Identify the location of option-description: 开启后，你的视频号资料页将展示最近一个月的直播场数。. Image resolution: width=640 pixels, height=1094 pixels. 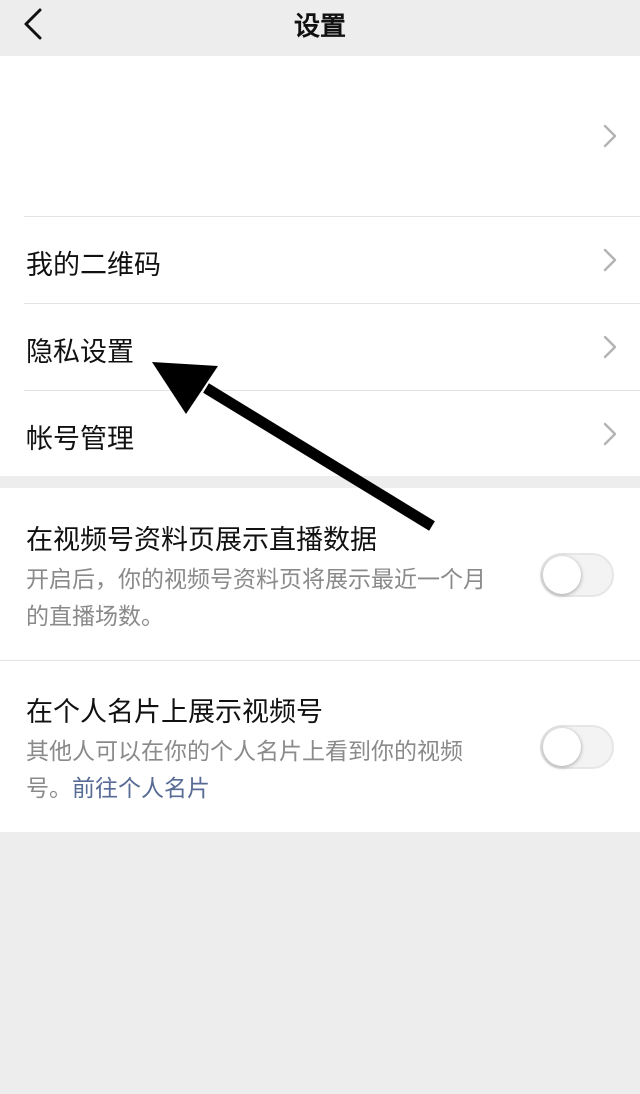
(256, 598).